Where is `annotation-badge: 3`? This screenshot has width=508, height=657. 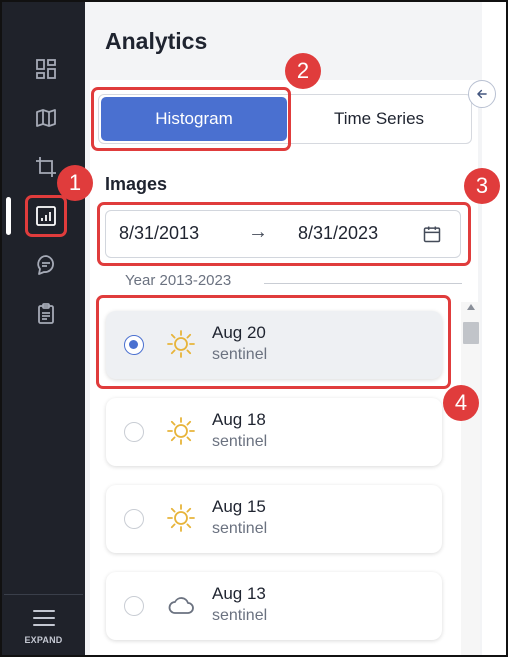
annotation-badge: 3 is located at coordinates (482, 186).